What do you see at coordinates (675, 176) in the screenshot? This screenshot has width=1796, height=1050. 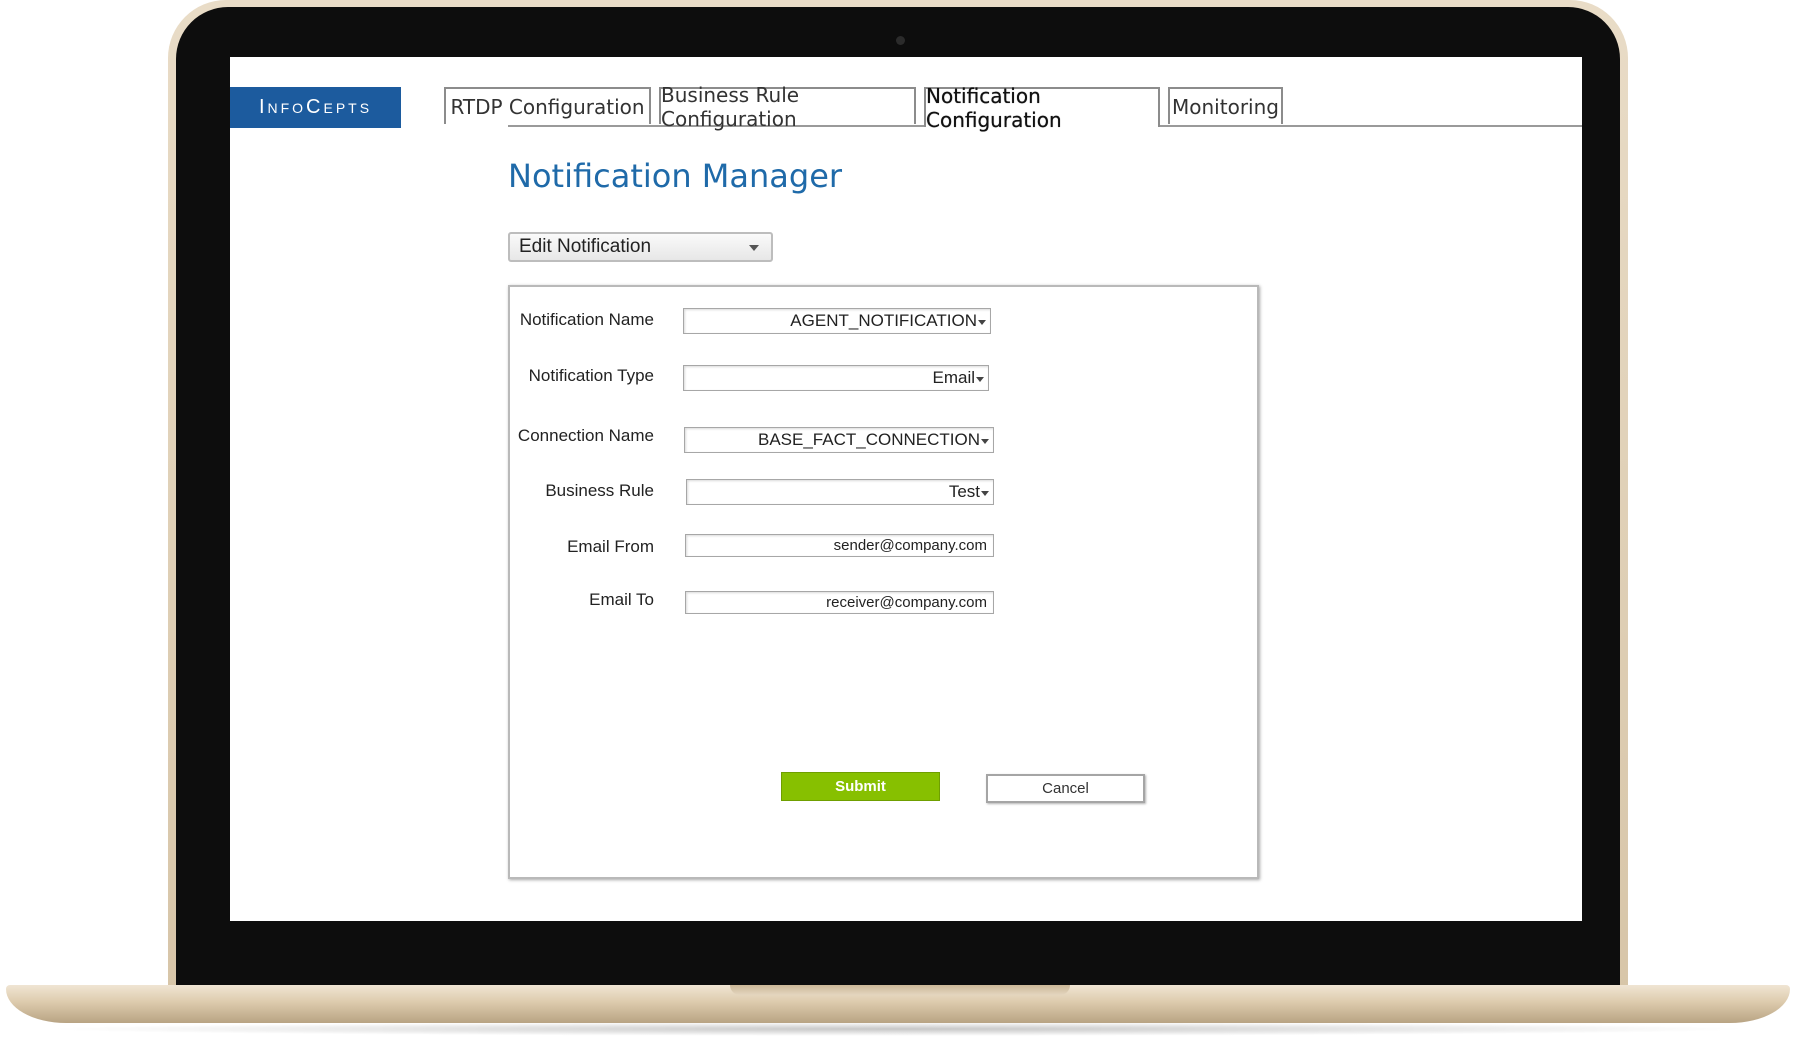 I see `page-title: Notification Manager` at bounding box center [675, 176].